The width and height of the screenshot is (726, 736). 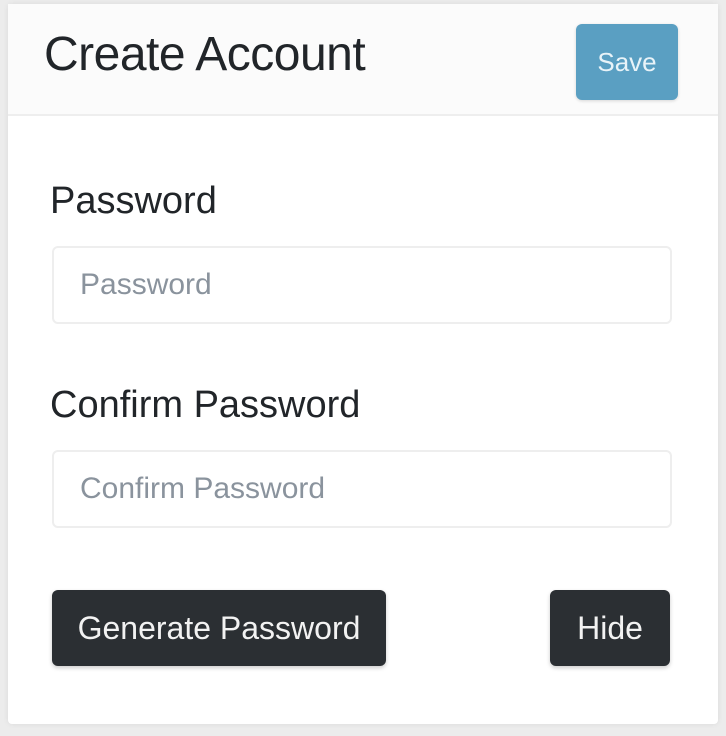 I want to click on save-button: Save, so click(x=627, y=62).